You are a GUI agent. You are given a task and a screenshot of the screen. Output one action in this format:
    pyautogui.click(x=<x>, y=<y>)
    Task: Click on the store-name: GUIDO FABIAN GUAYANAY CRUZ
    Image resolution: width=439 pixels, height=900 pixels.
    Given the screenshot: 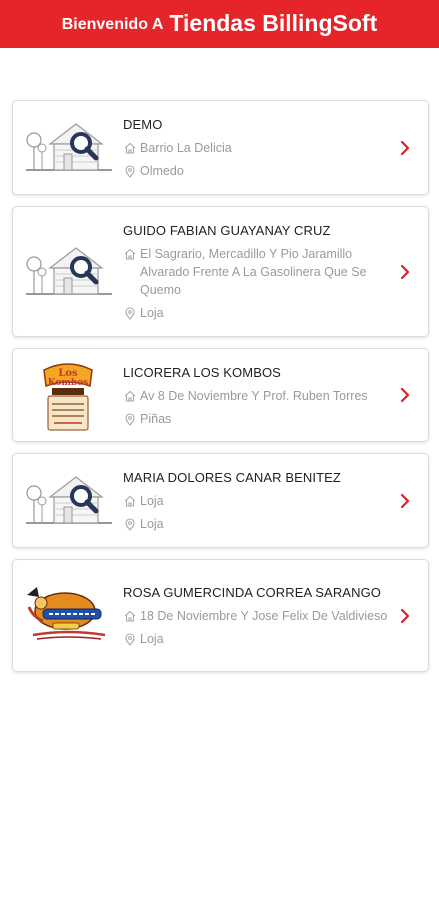 What is the action you would take?
    pyautogui.click(x=227, y=230)
    